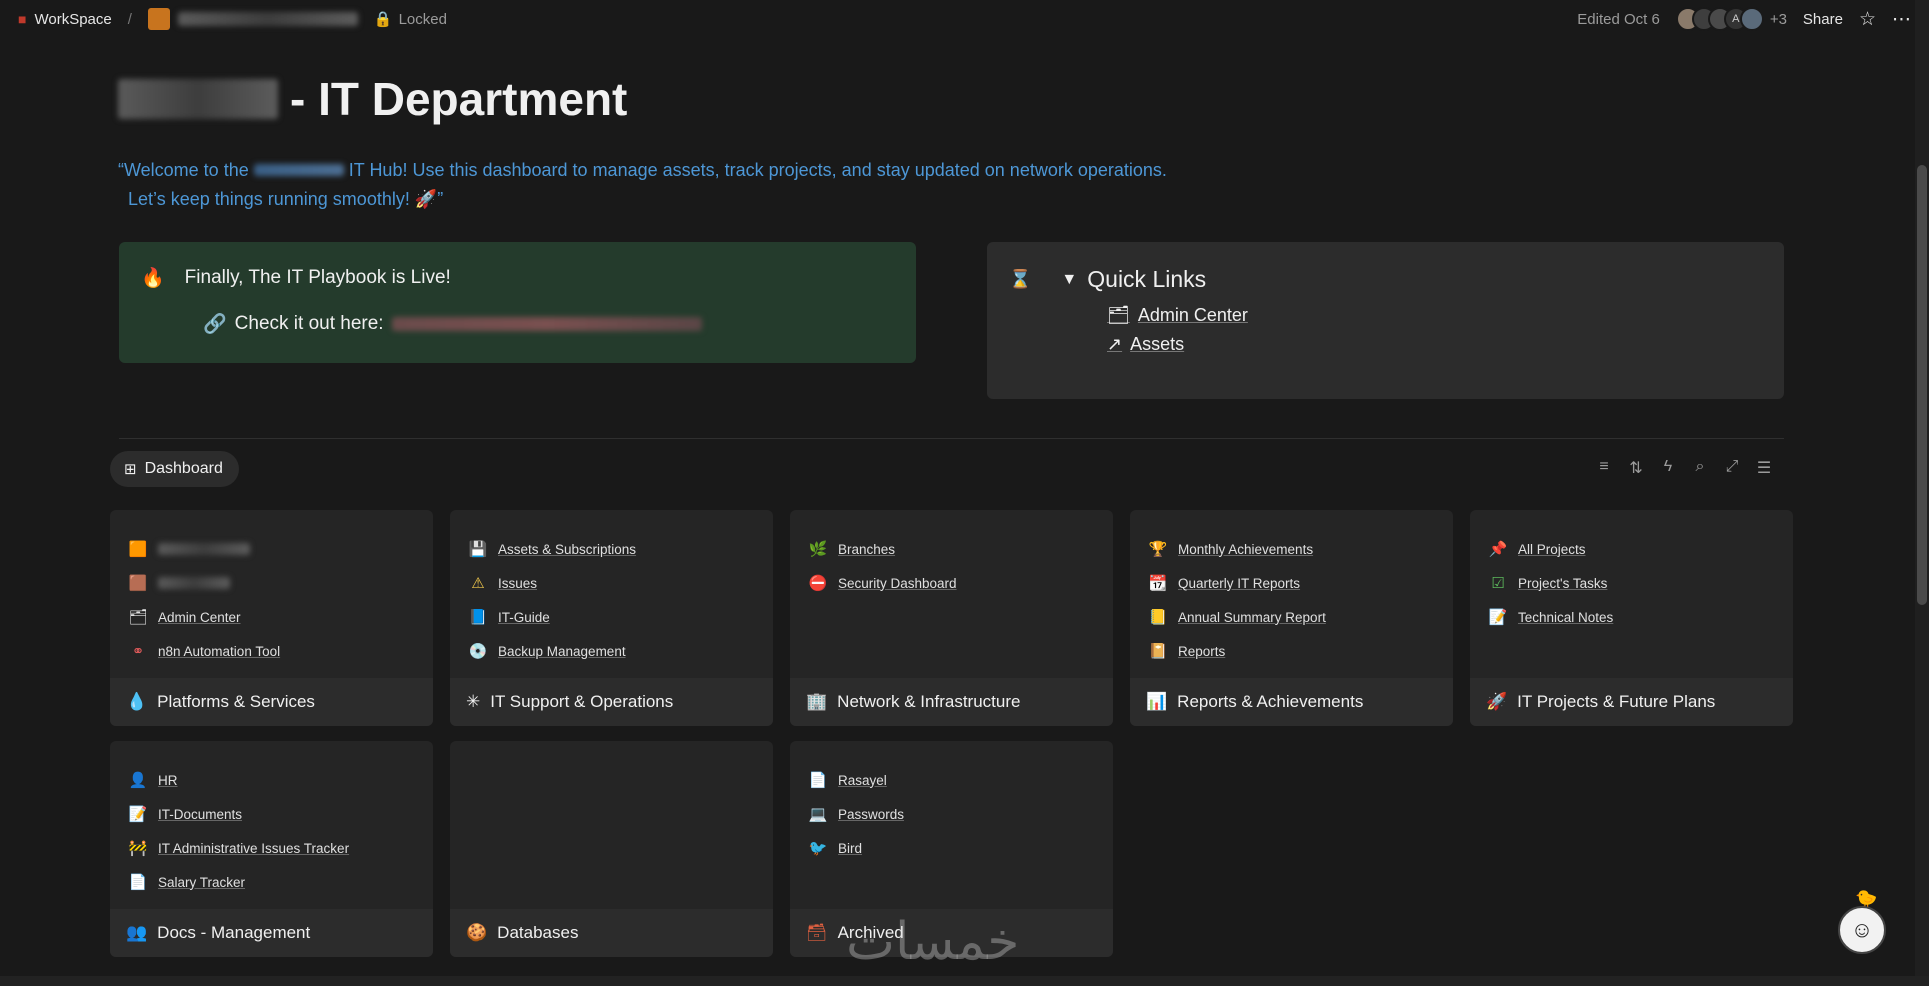 The image size is (1929, 986). Describe the element at coordinates (1434, 315) in the screenshot. I see `quick-link-admin-center: 🗂 Admin Center` at that location.